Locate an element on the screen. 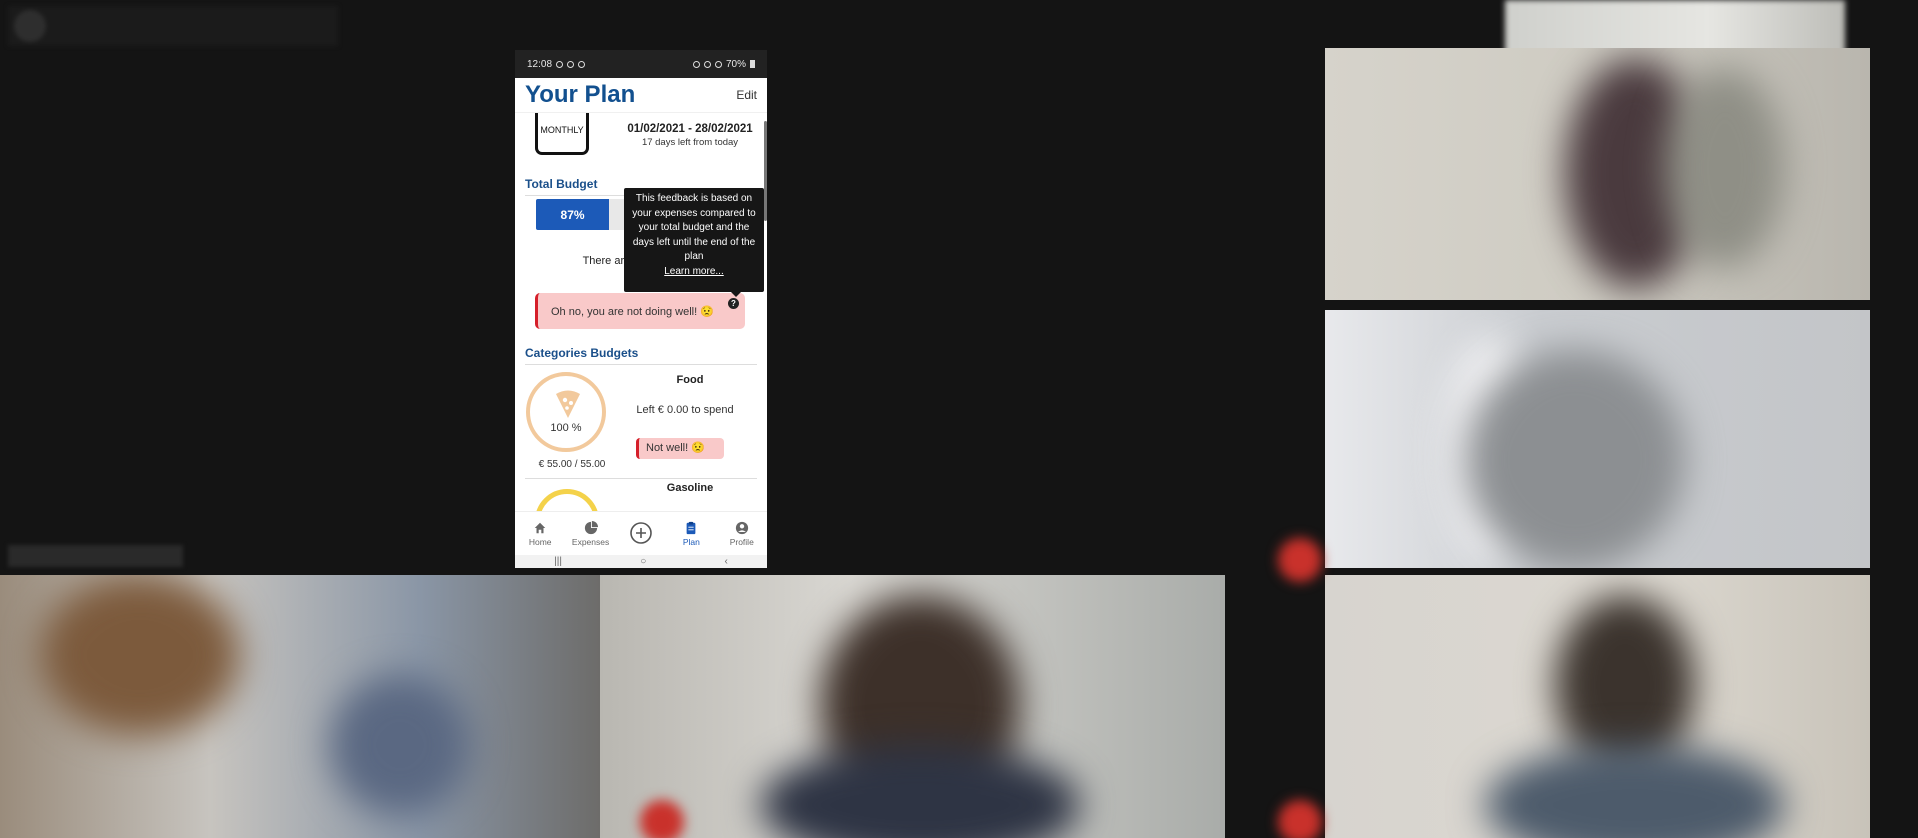 Image resolution: width=1918 pixels, height=838 pixels. battery-percent: 70% is located at coordinates (735, 64).